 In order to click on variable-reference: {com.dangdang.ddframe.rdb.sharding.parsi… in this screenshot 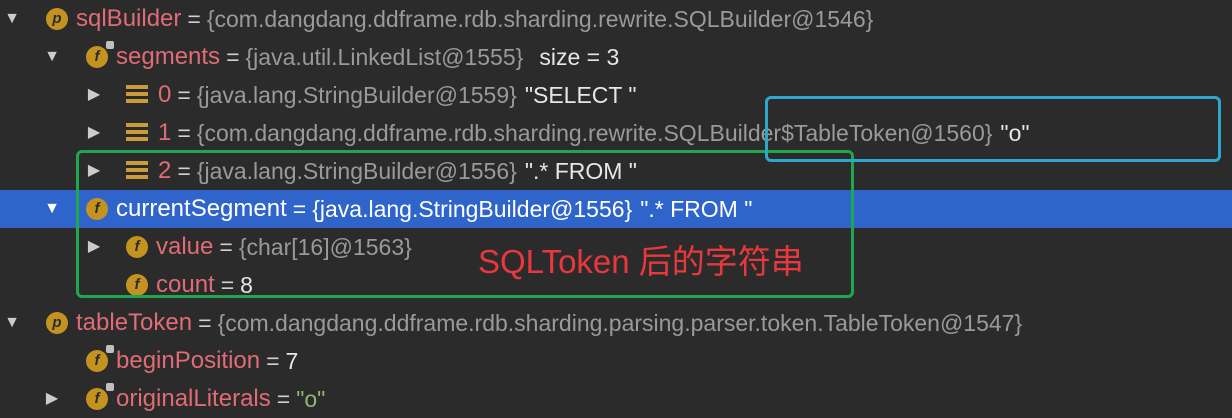, I will do `click(620, 323)`.